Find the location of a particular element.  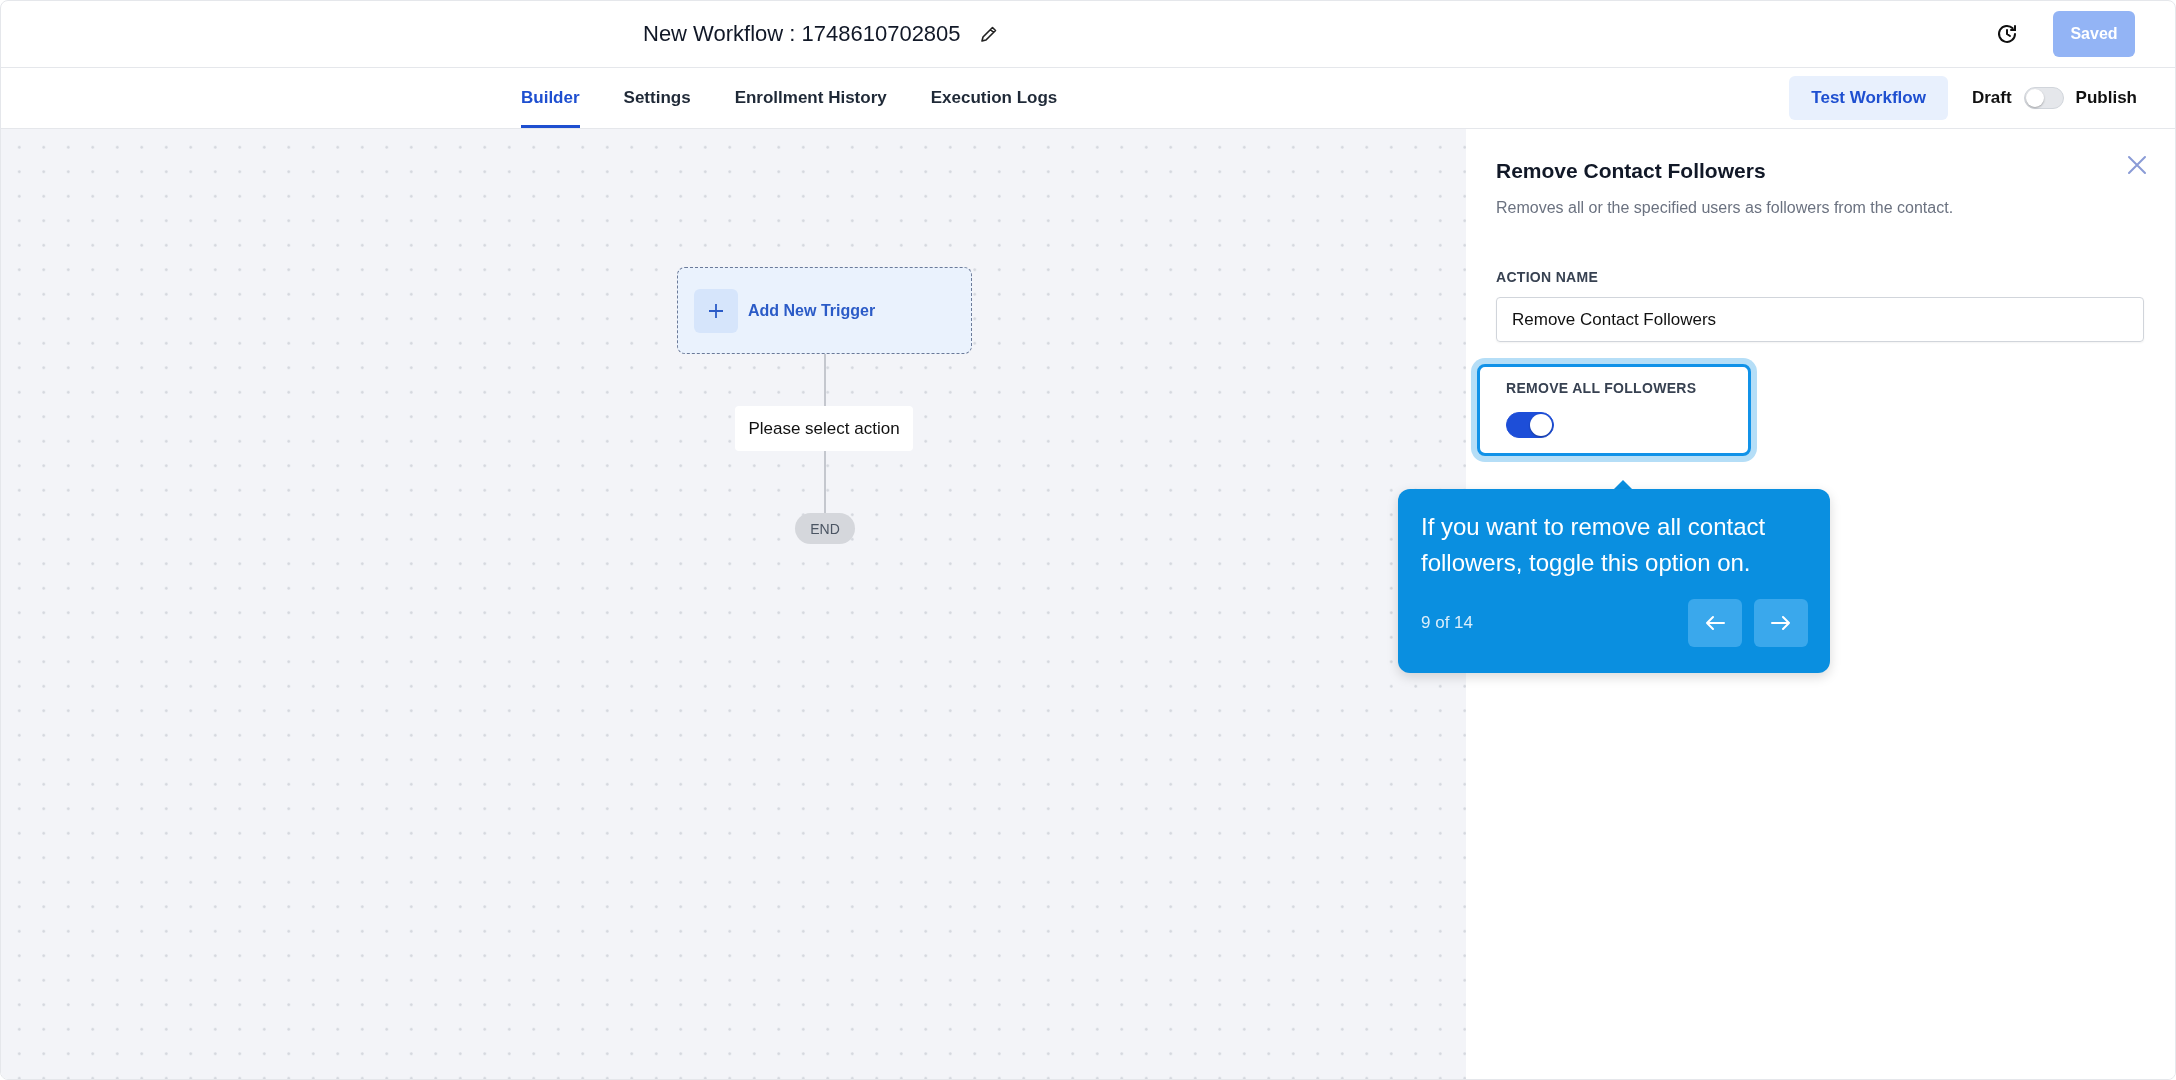

trigger-label: Add New Trigger is located at coordinates (812, 310).